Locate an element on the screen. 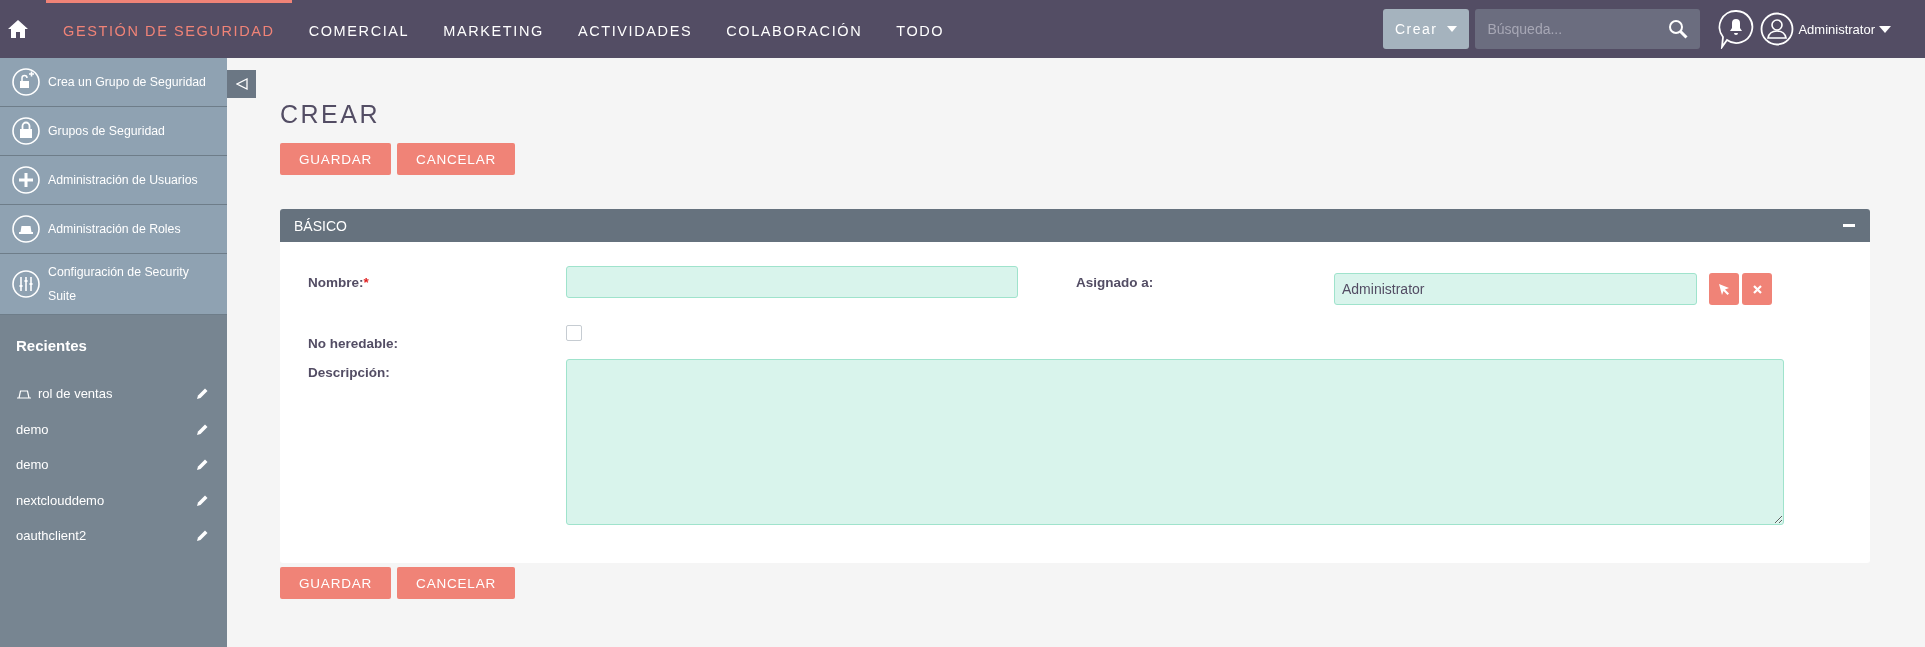  name-input-field is located at coordinates (792, 282).